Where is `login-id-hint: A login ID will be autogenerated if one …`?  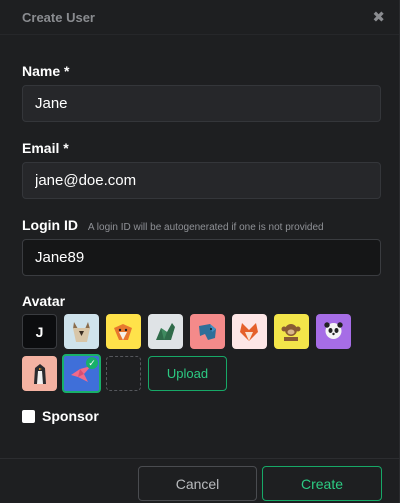
login-id-hint: A login ID will be autogenerated if one … is located at coordinates (205, 227).